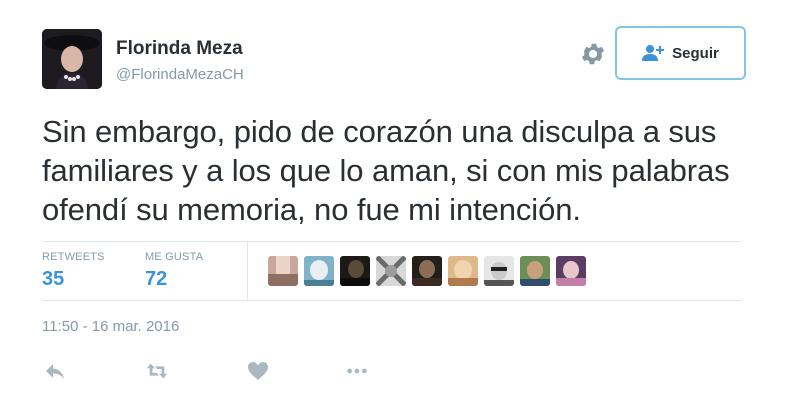  I want to click on follow-button-label: Seguir, so click(695, 53).